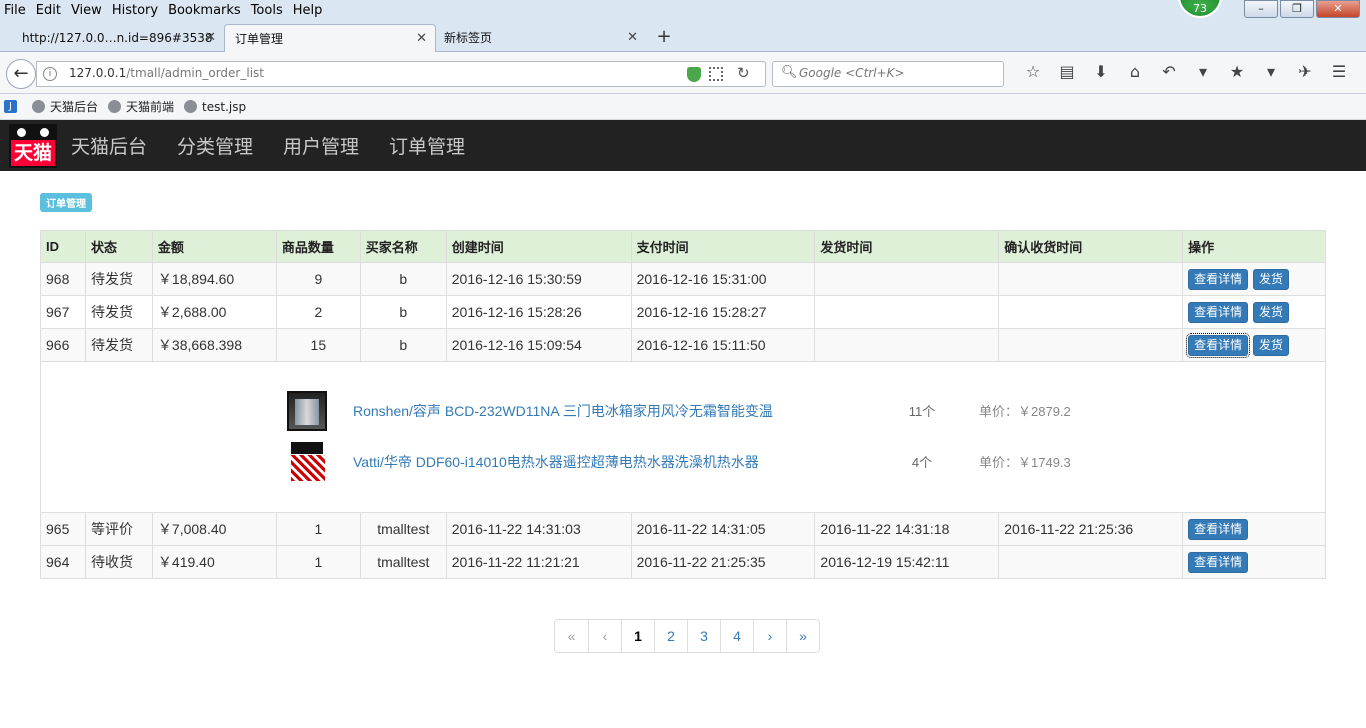  What do you see at coordinates (703, 636) in the screenshot?
I see `page-3-button: 3` at bounding box center [703, 636].